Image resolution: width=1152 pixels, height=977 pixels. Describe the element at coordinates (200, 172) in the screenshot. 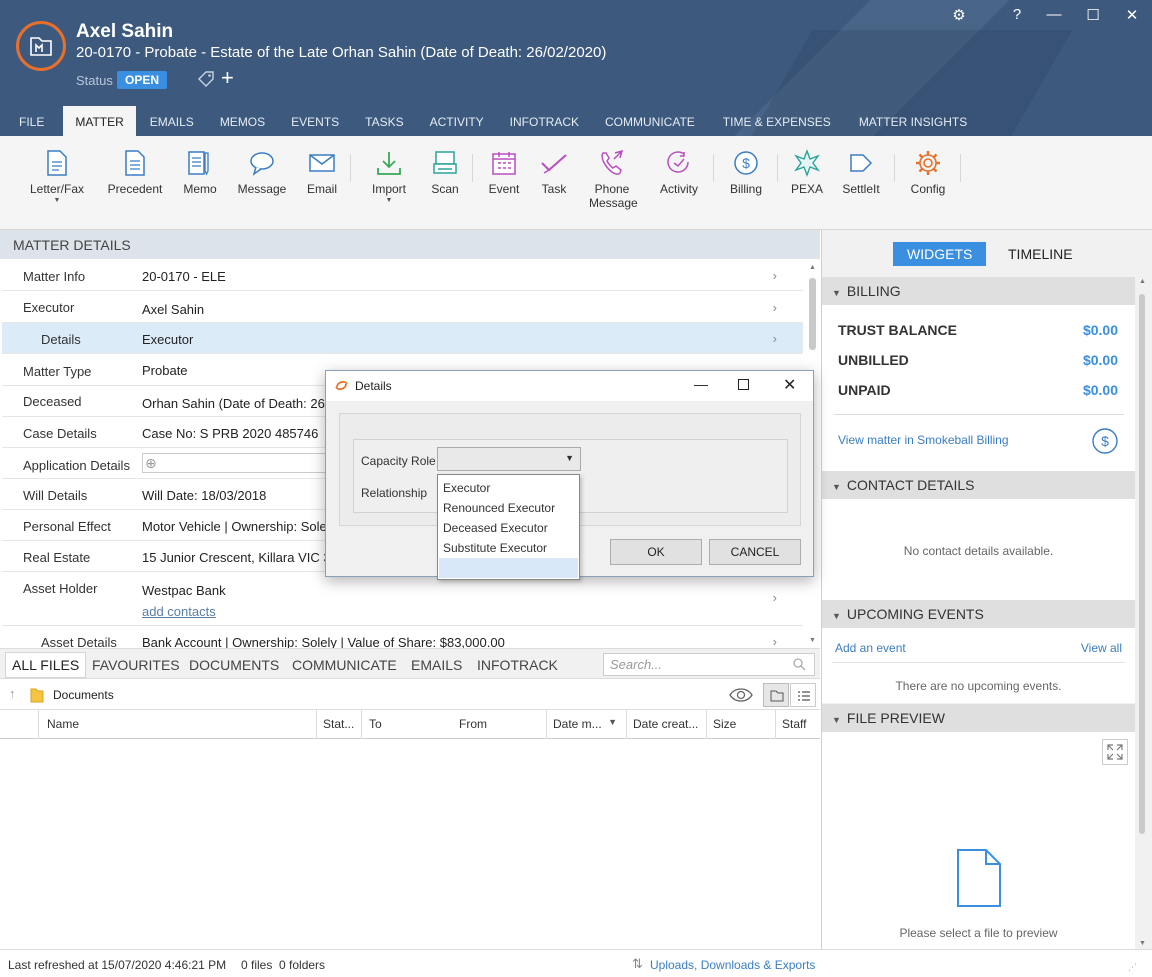

I see `memo-button: Memo` at that location.